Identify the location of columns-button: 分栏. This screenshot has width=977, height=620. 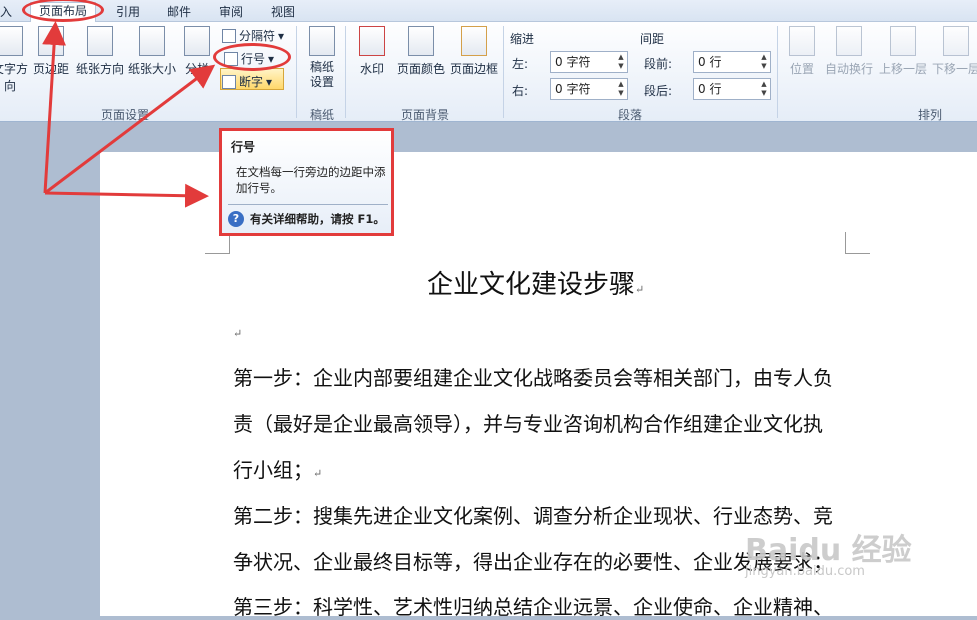
(197, 51).